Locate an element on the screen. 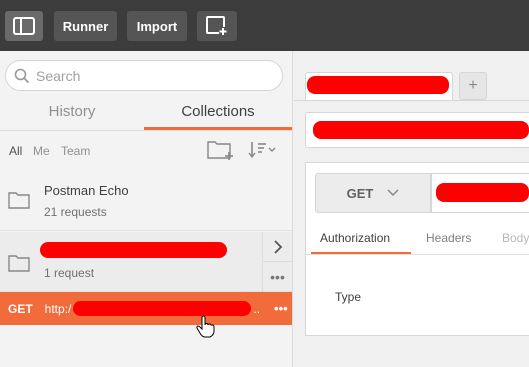 Image resolution: width=529 pixels, height=367 pixels. chevron-down-icon is located at coordinates (393, 193).